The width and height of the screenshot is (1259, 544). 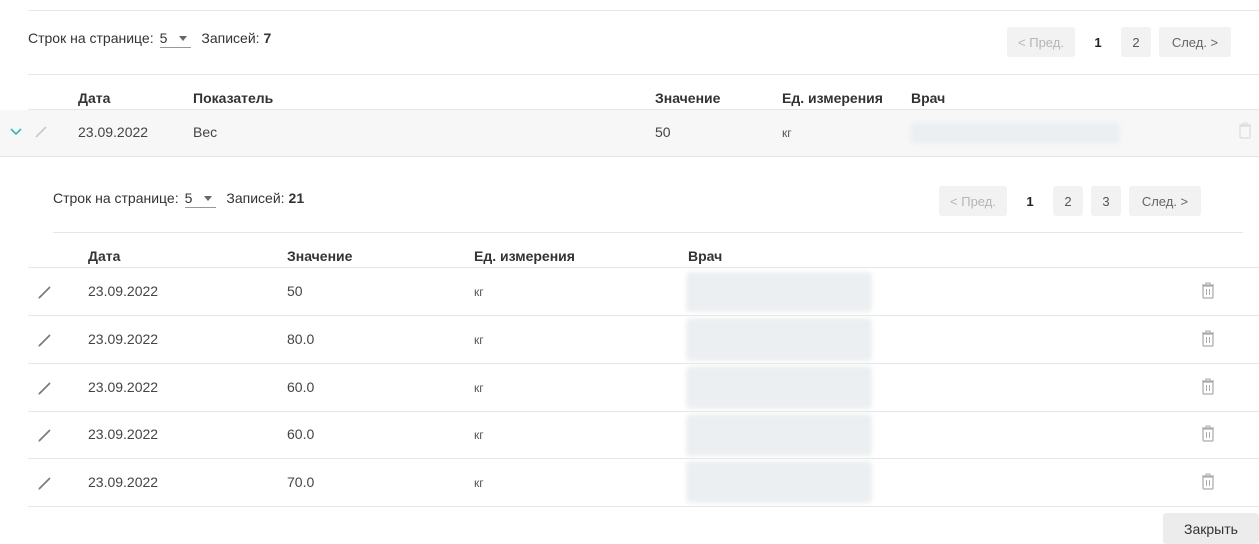 I want to click on outer-pager-bar: Строк на странице: 5 Записей: 7, so click(x=149, y=38).